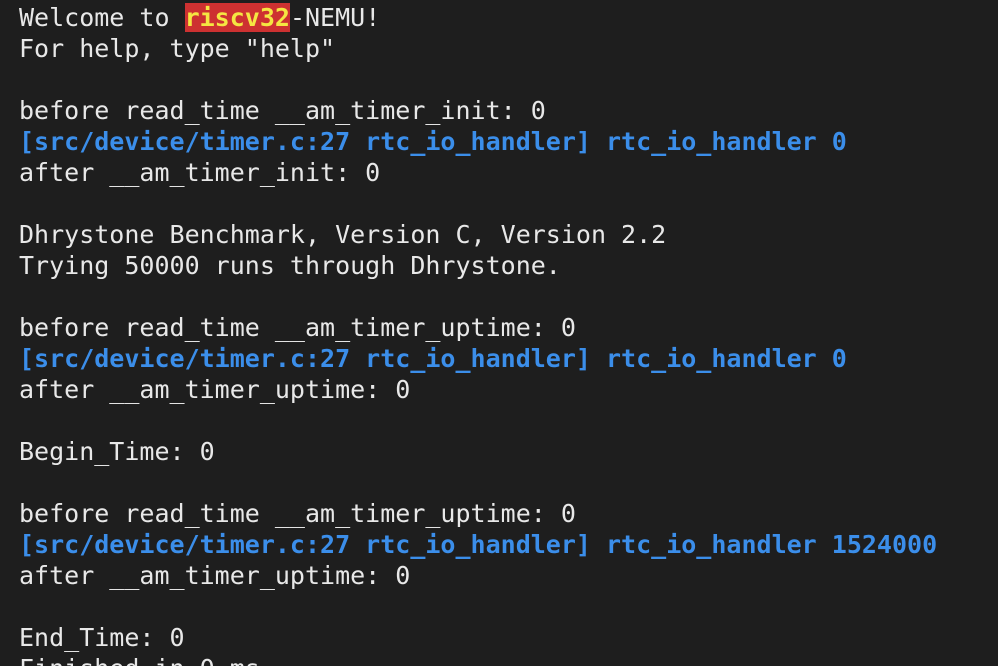  What do you see at coordinates (102, 637) in the screenshot?
I see `output-line: End_Time: 0` at bounding box center [102, 637].